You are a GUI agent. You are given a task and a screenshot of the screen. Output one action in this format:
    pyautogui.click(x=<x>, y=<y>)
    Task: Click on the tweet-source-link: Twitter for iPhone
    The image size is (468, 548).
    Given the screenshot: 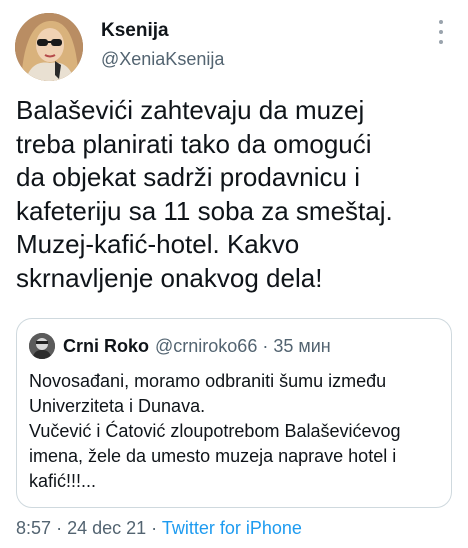 What is the action you would take?
    pyautogui.click(x=232, y=528)
    